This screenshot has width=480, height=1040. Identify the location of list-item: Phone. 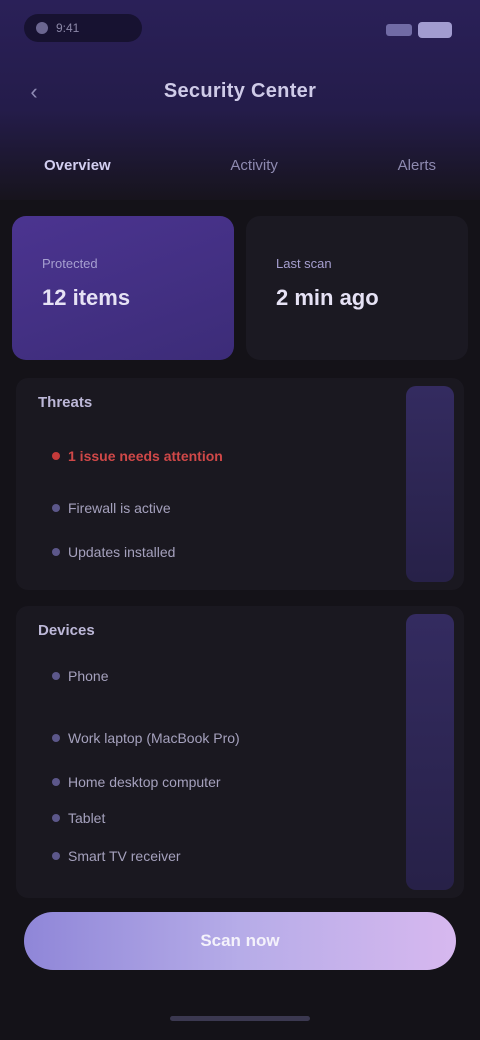
(80, 676).